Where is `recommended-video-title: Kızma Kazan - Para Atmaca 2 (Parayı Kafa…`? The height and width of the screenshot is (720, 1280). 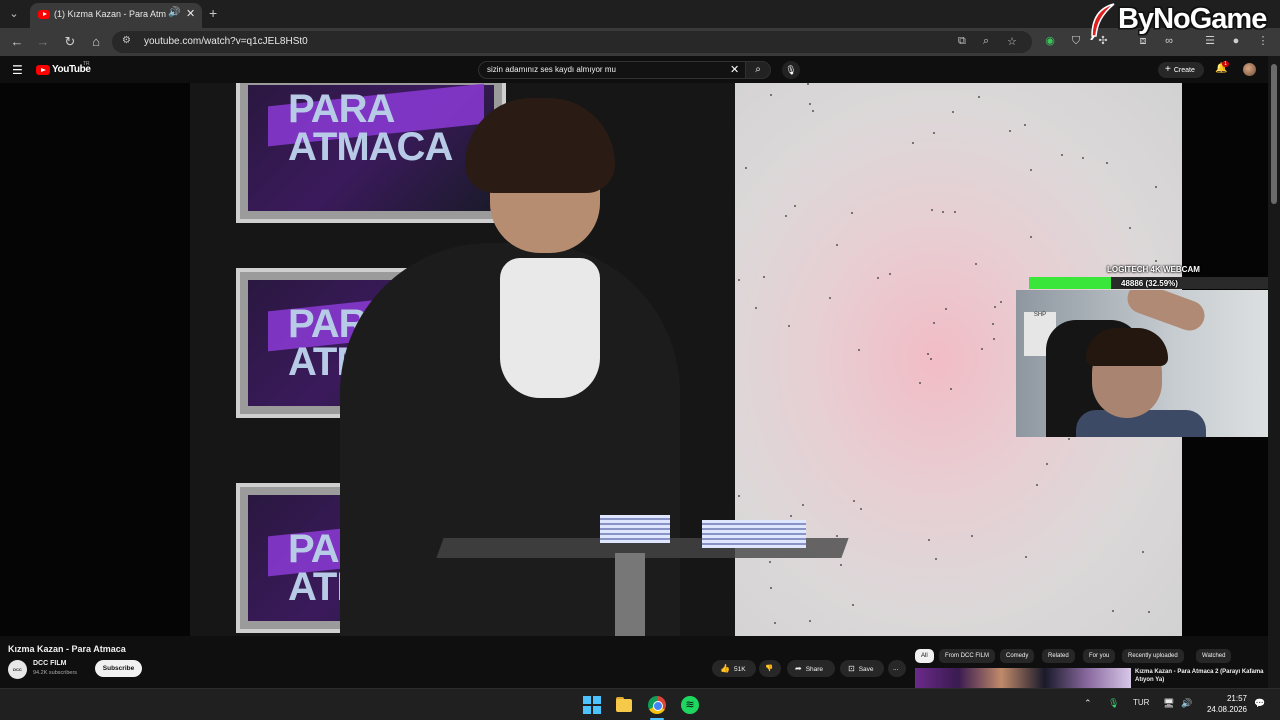 recommended-video-title: Kızma Kazan - Para Atmaca 2 (Parayı Kafa… is located at coordinates (1200, 676).